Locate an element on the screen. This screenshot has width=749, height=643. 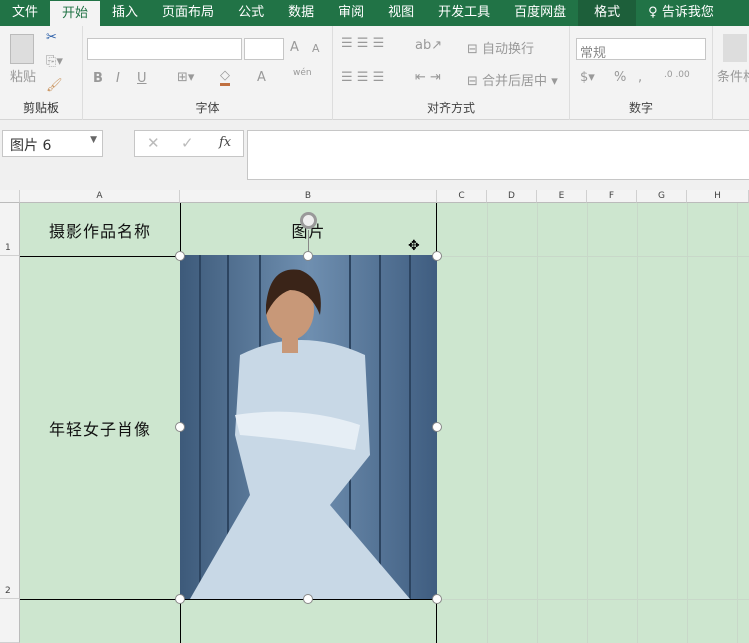
column-header-g: G is located at coordinates (662, 196).